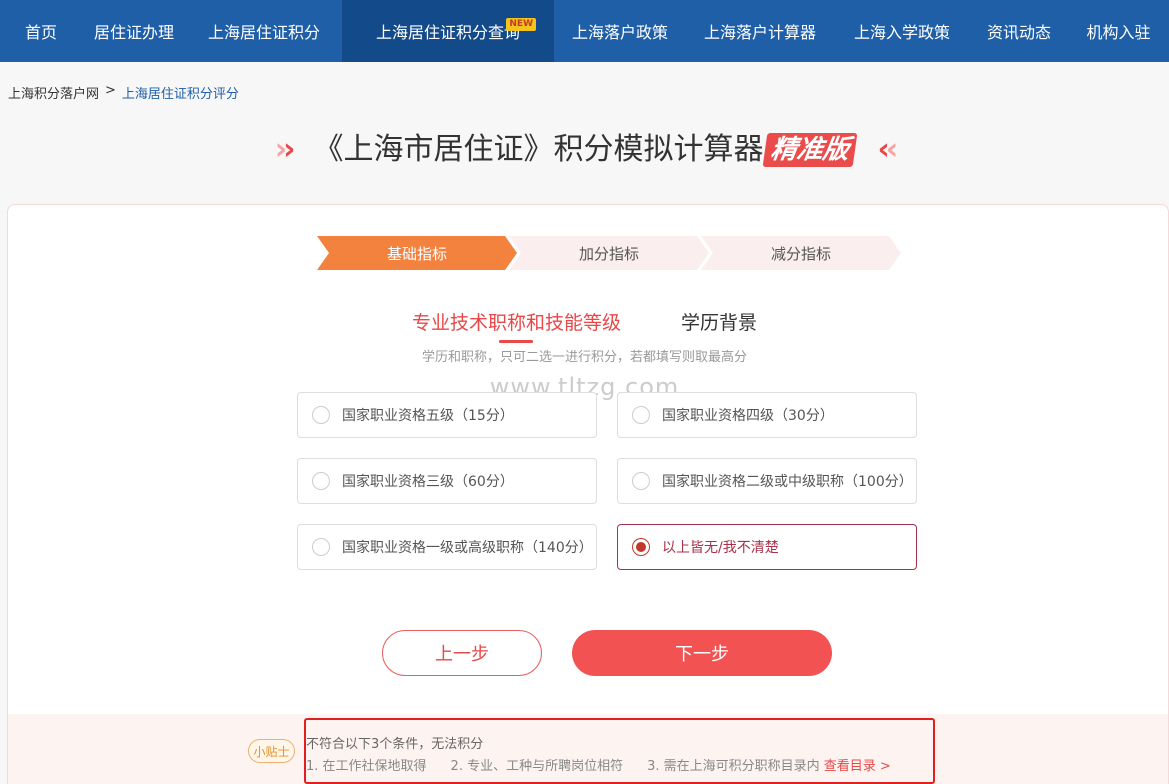  I want to click on nav-item-settlement-policy: 上海落户政策, so click(620, 31).